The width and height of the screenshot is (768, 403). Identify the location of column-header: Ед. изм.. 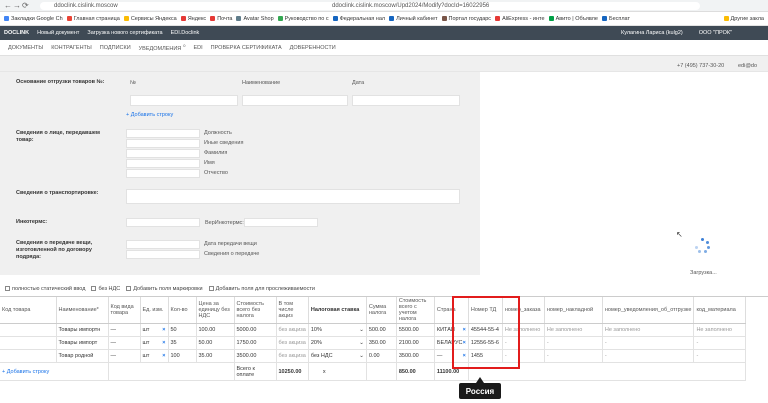
(154, 310).